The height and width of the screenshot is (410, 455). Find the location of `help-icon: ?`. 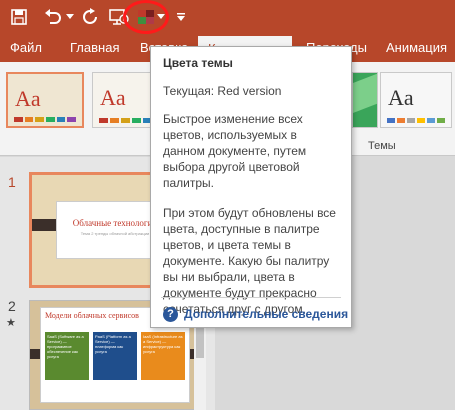

help-icon: ? is located at coordinates (170, 314).